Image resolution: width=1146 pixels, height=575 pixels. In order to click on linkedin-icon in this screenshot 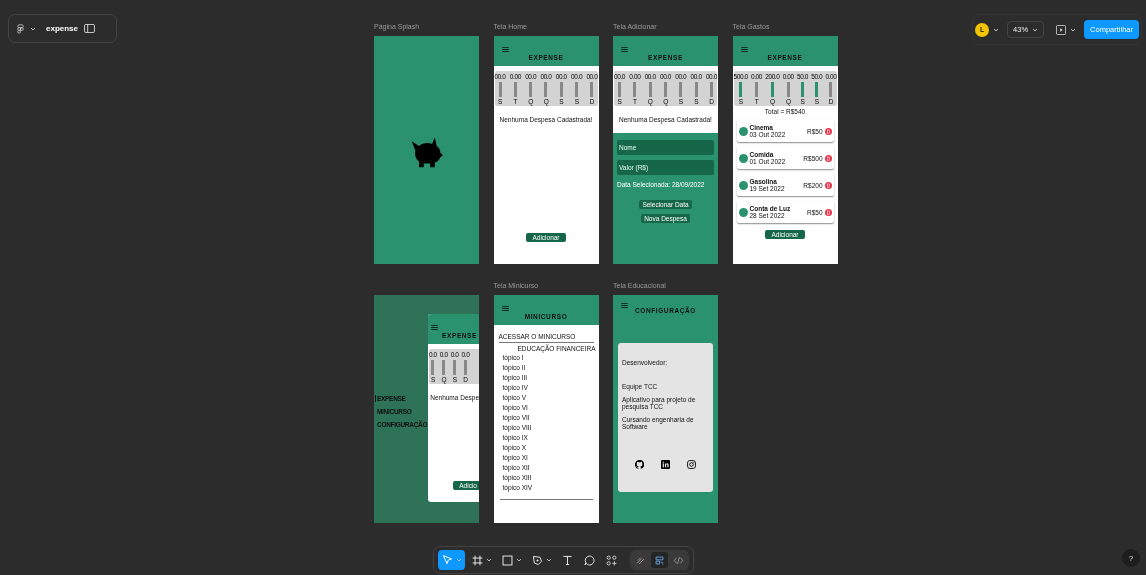, I will do `click(665, 464)`.